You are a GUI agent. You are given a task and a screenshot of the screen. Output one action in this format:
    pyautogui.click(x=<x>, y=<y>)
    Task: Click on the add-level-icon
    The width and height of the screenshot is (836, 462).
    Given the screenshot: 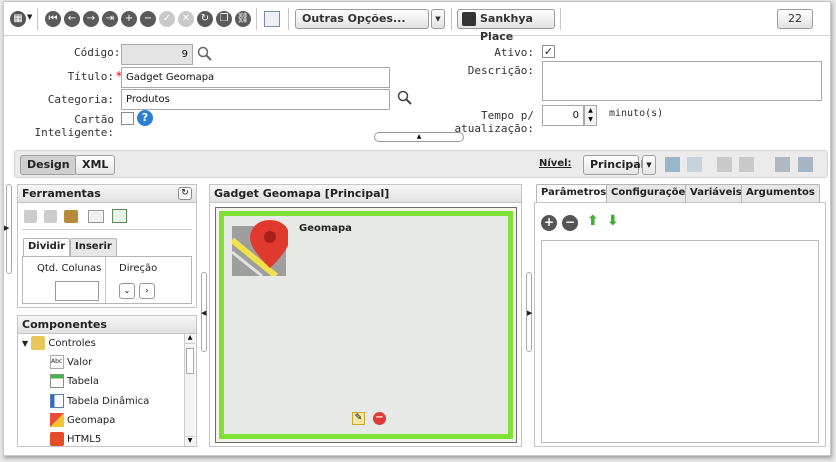 What is the action you would take?
    pyautogui.click(x=672, y=164)
    